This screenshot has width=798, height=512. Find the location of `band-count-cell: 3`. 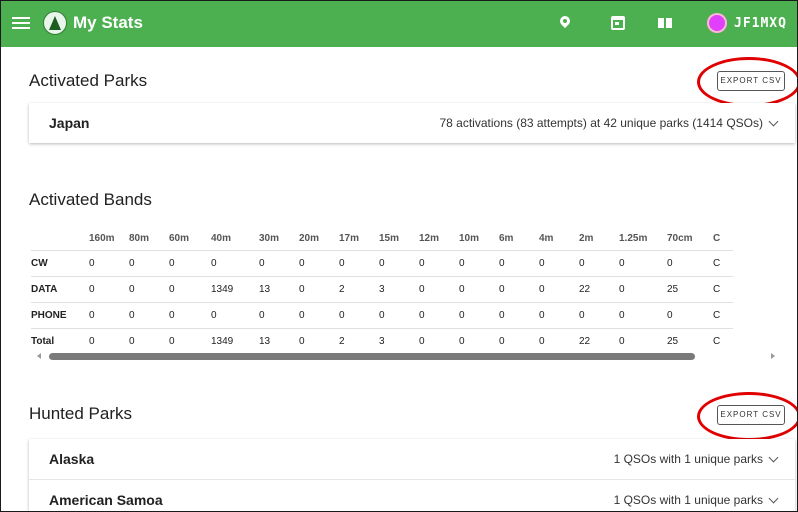

band-count-cell: 3 is located at coordinates (399, 289).